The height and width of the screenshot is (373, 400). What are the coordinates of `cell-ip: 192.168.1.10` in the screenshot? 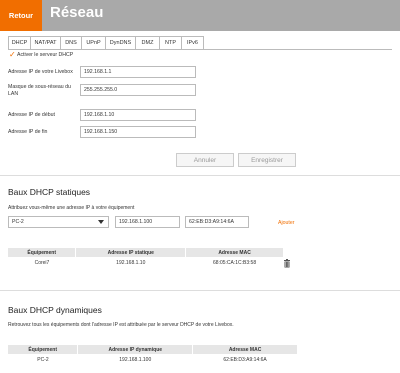 It's located at (131, 262).